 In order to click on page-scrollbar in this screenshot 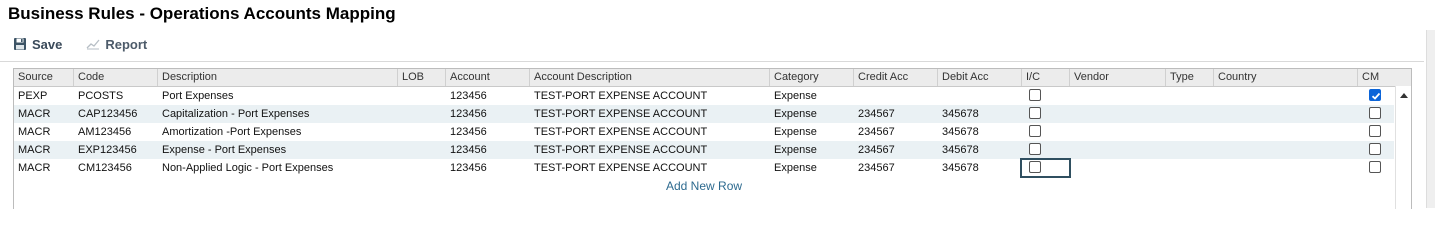, I will do `click(1430, 119)`.